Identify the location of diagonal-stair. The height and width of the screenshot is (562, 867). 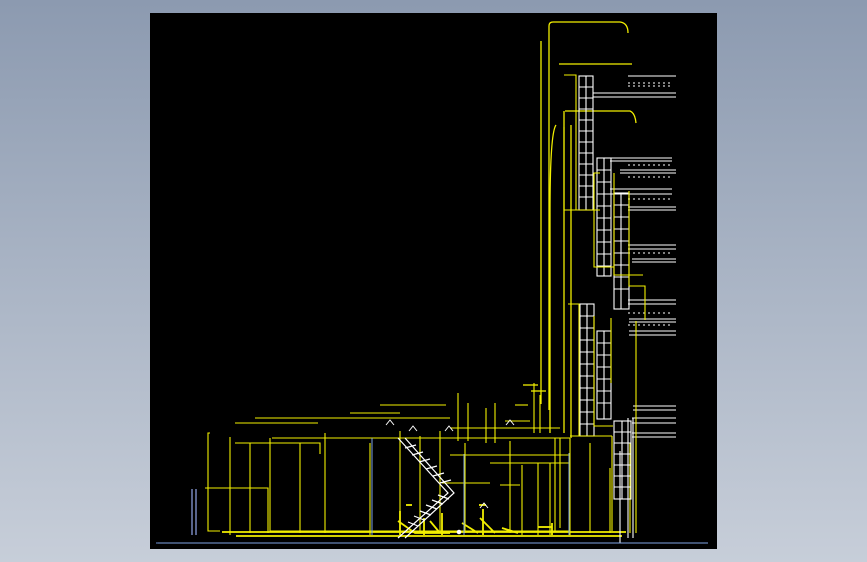
(426, 488).